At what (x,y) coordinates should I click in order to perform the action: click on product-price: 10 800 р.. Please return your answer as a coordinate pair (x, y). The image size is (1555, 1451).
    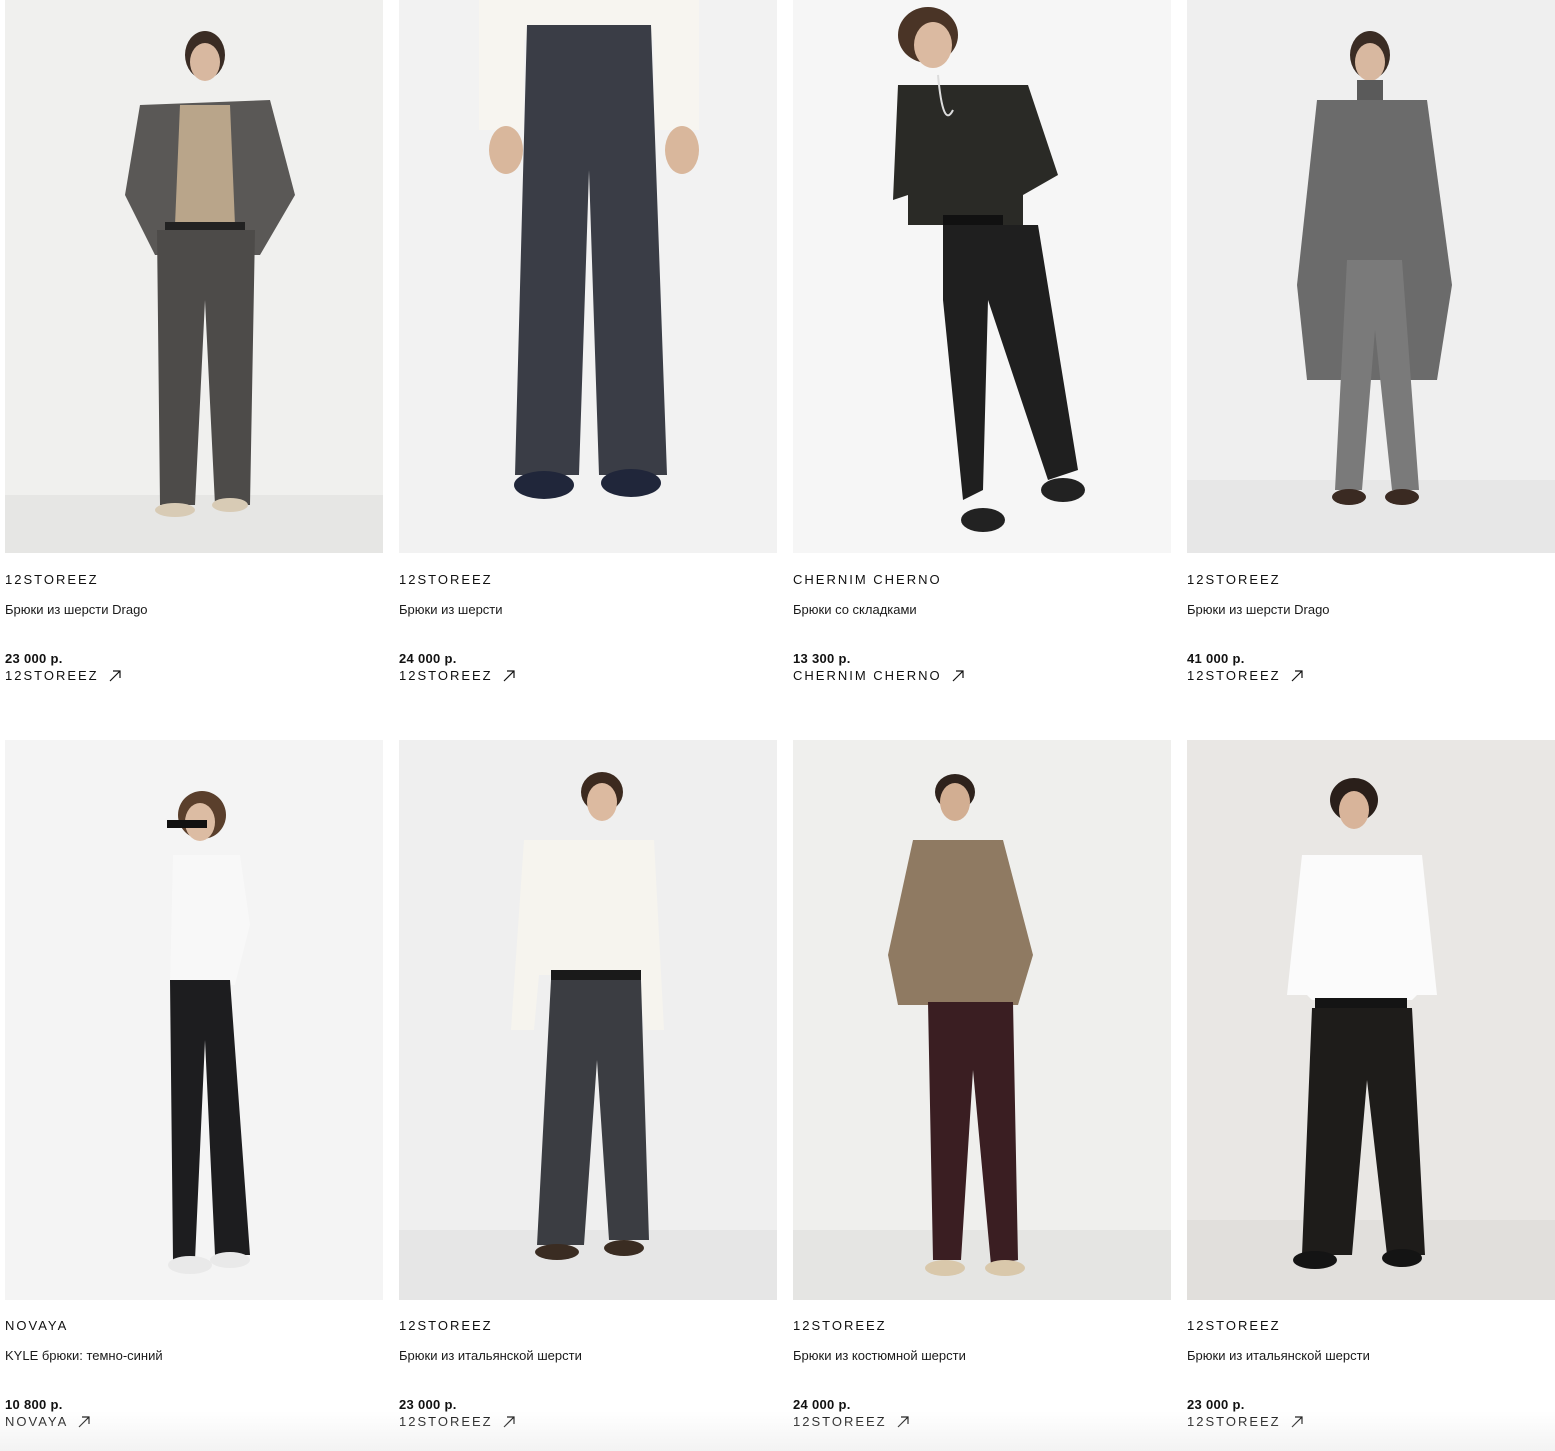
    Looking at the image, I should click on (34, 1404).